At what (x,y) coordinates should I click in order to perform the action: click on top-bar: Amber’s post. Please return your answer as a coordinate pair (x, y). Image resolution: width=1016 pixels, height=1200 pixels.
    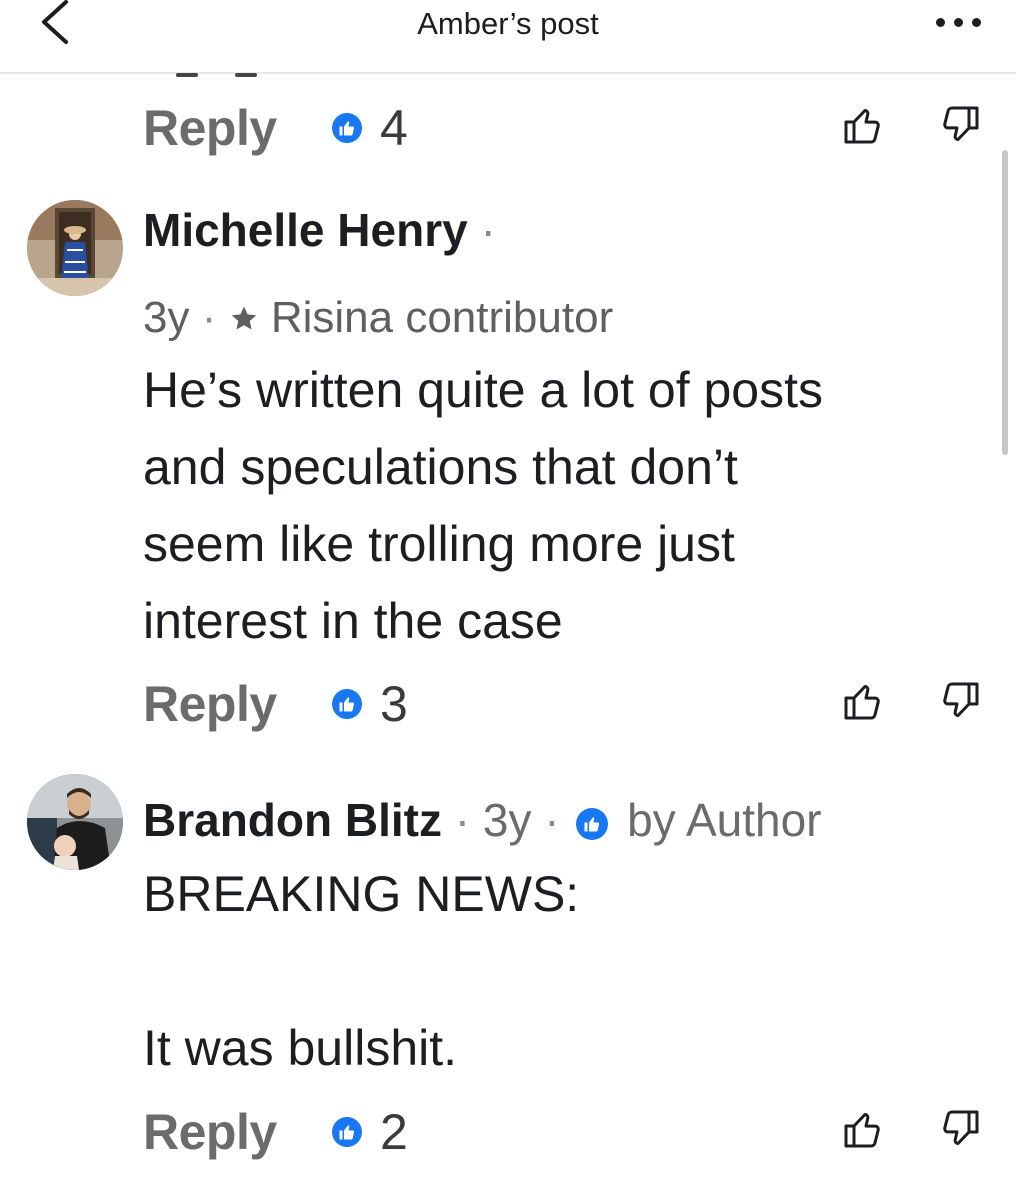
    Looking at the image, I should click on (508, 37).